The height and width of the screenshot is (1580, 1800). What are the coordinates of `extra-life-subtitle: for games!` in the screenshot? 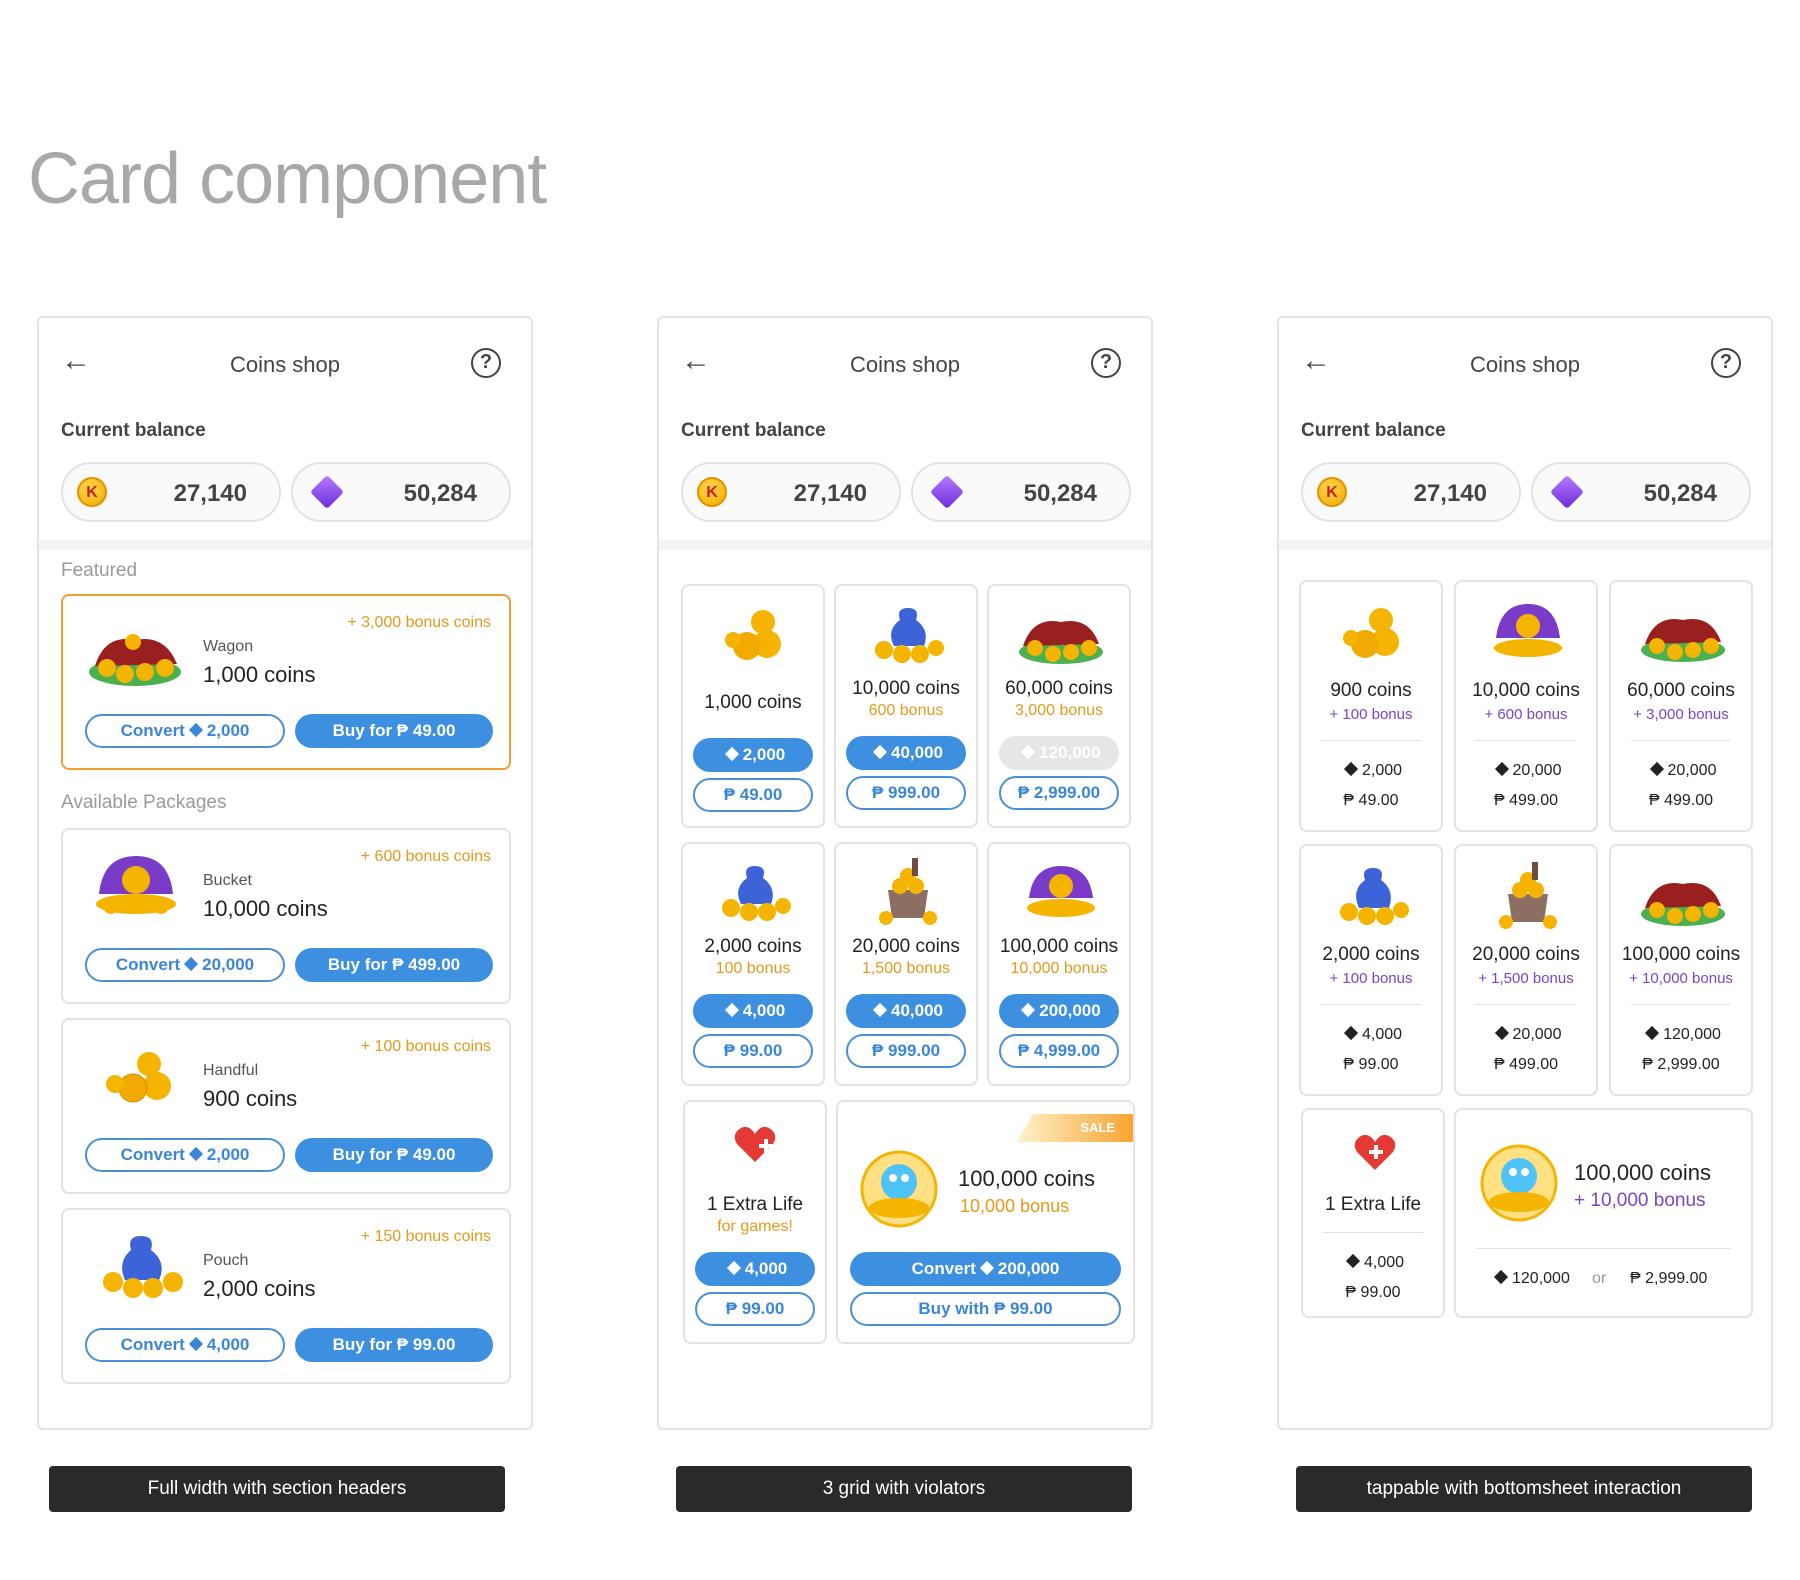 It's located at (755, 1226).